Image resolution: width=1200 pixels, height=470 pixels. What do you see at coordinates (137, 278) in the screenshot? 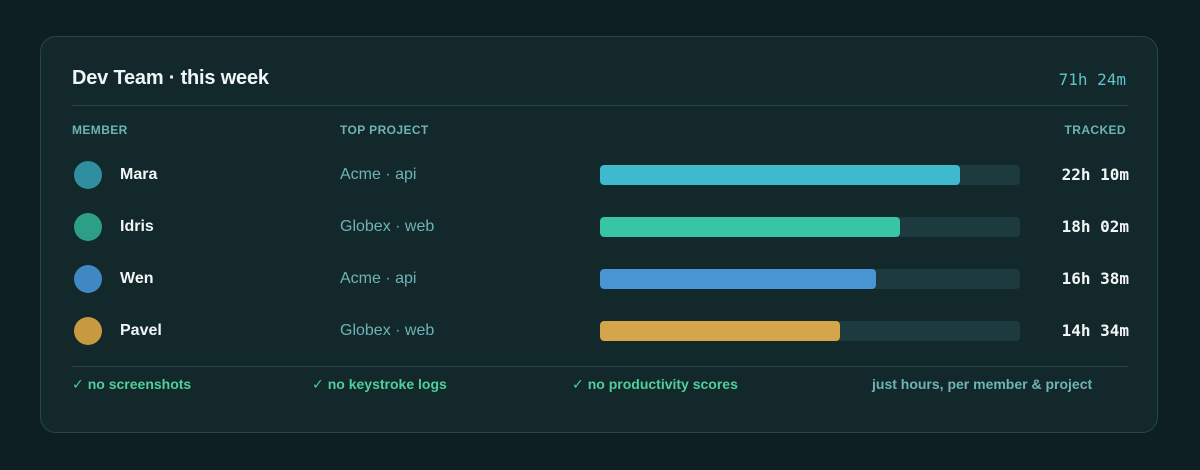
I see `member-name: Wen` at bounding box center [137, 278].